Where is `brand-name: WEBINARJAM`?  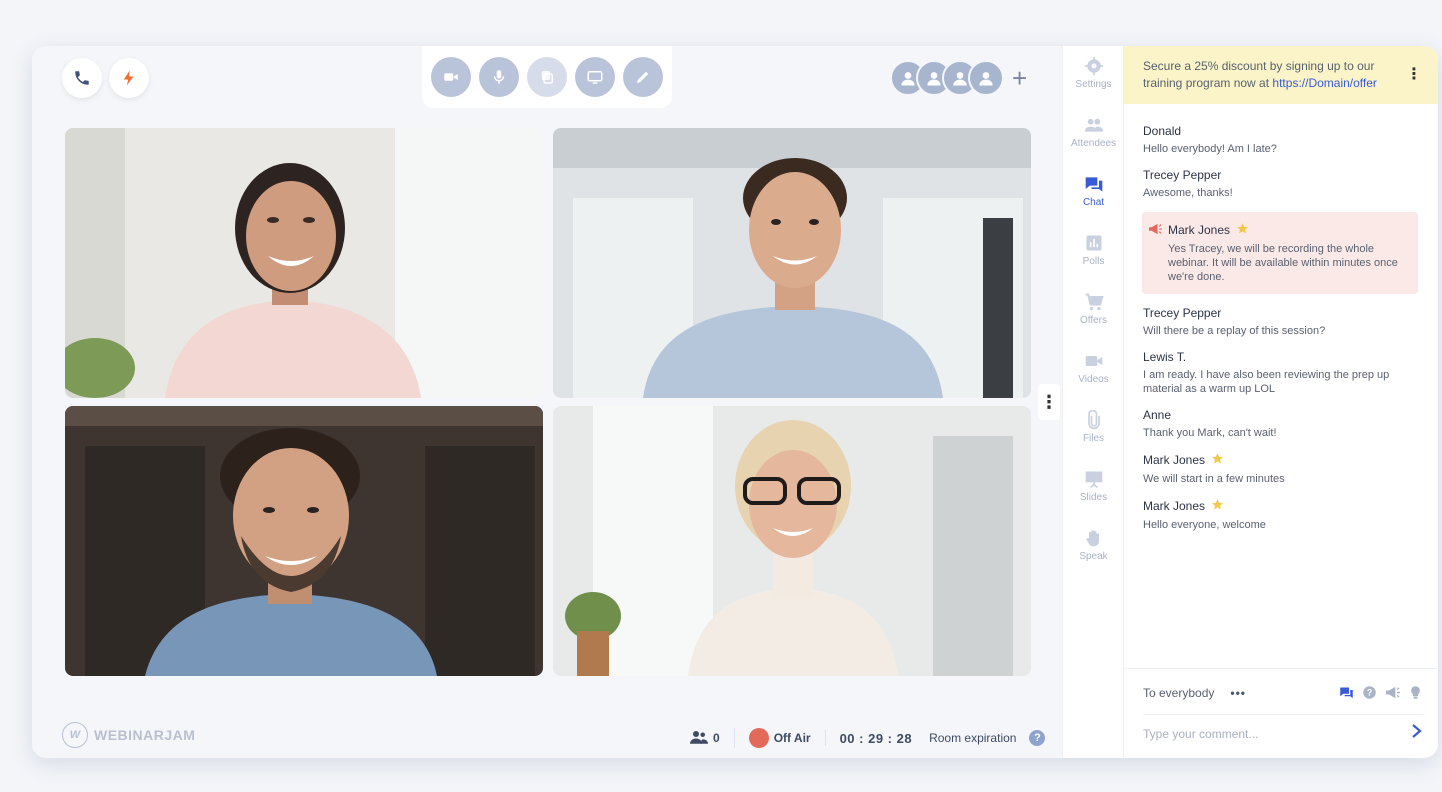 brand-name: WEBINARJAM is located at coordinates (145, 735).